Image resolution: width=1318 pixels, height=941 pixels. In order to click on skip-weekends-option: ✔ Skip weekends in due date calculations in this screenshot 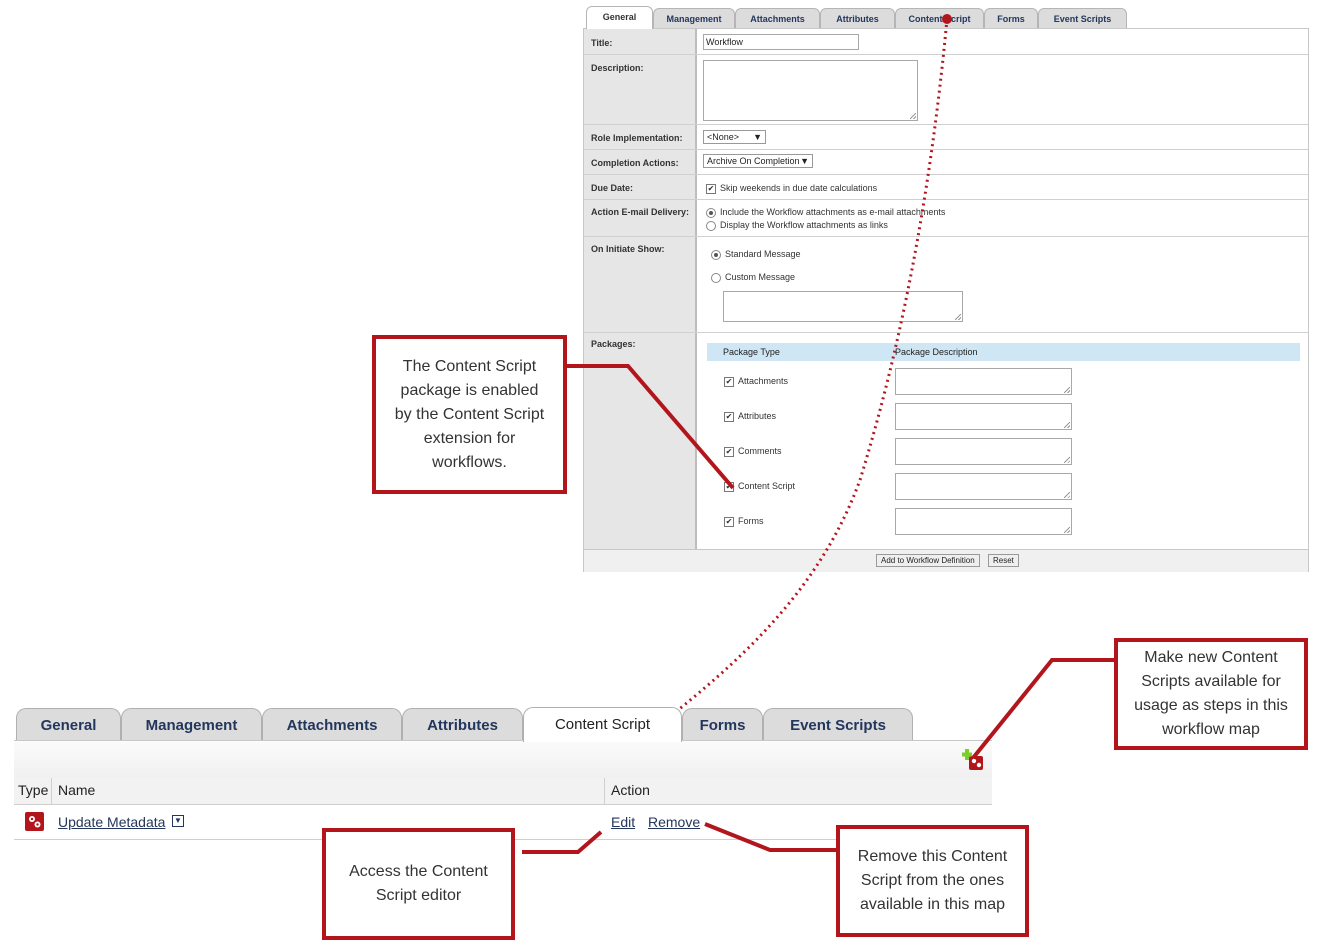, I will do `click(791, 188)`.